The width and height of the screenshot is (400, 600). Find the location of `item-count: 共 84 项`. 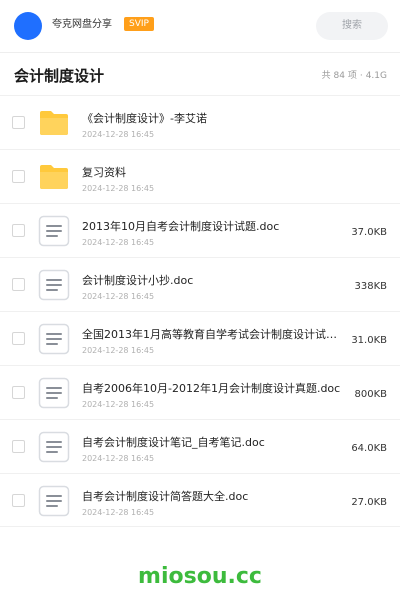

item-count: 共 84 项 is located at coordinates (339, 76).